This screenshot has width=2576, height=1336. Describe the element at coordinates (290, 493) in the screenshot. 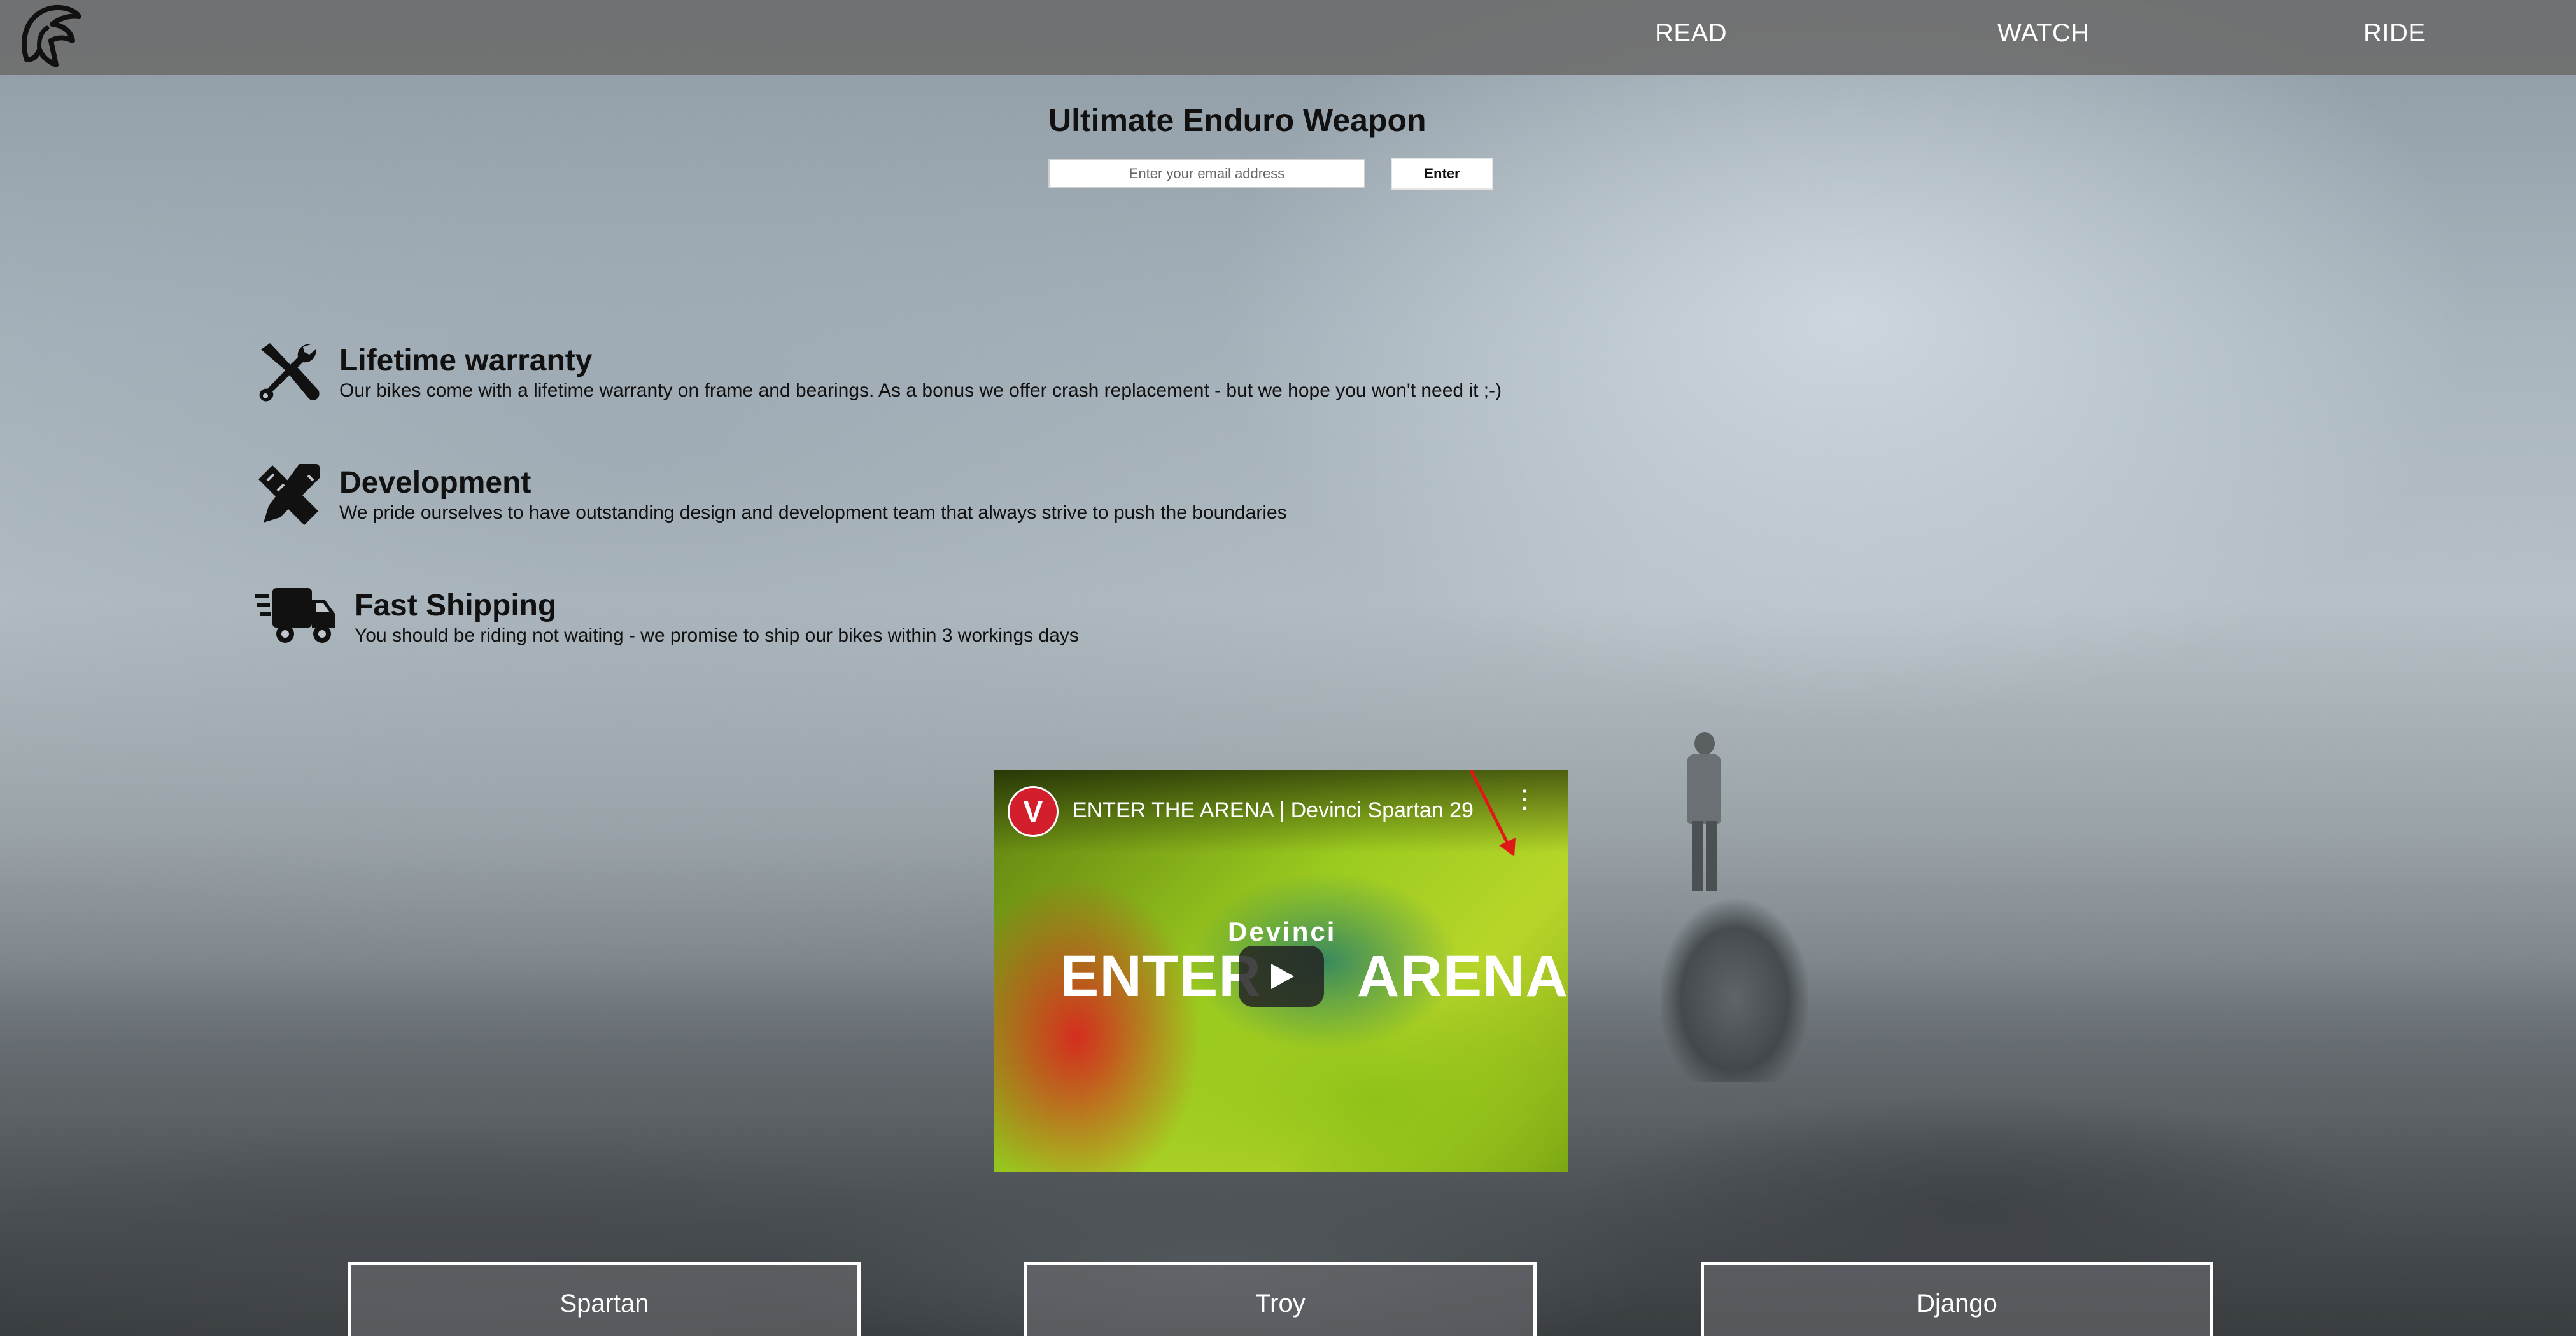

I see `pencil-ruler-icon` at that location.